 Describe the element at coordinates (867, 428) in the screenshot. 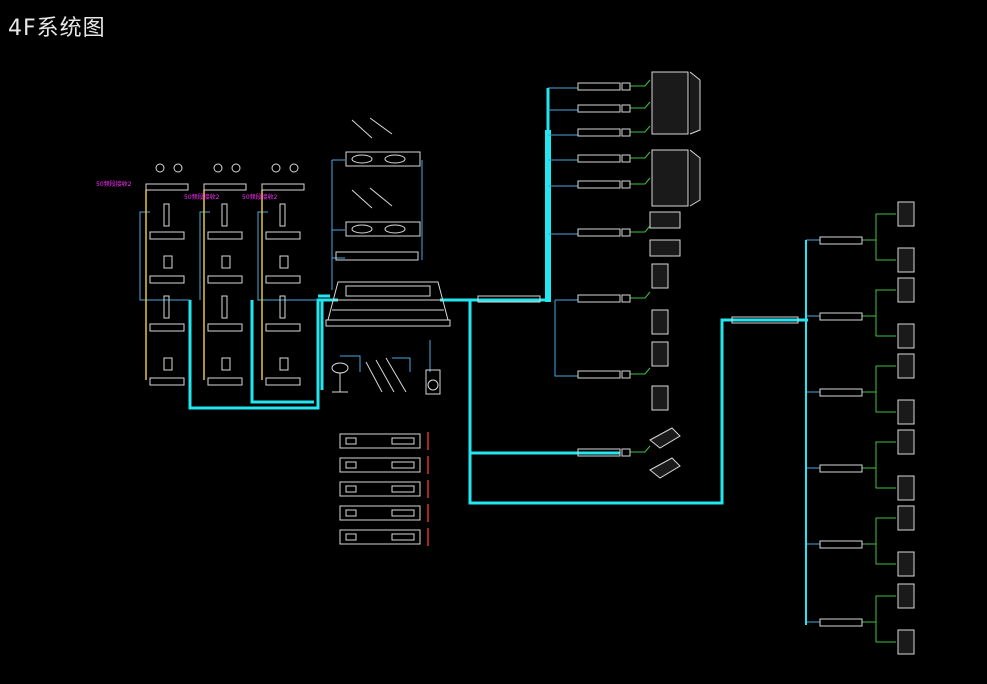

I see `amplifier-column-right` at that location.